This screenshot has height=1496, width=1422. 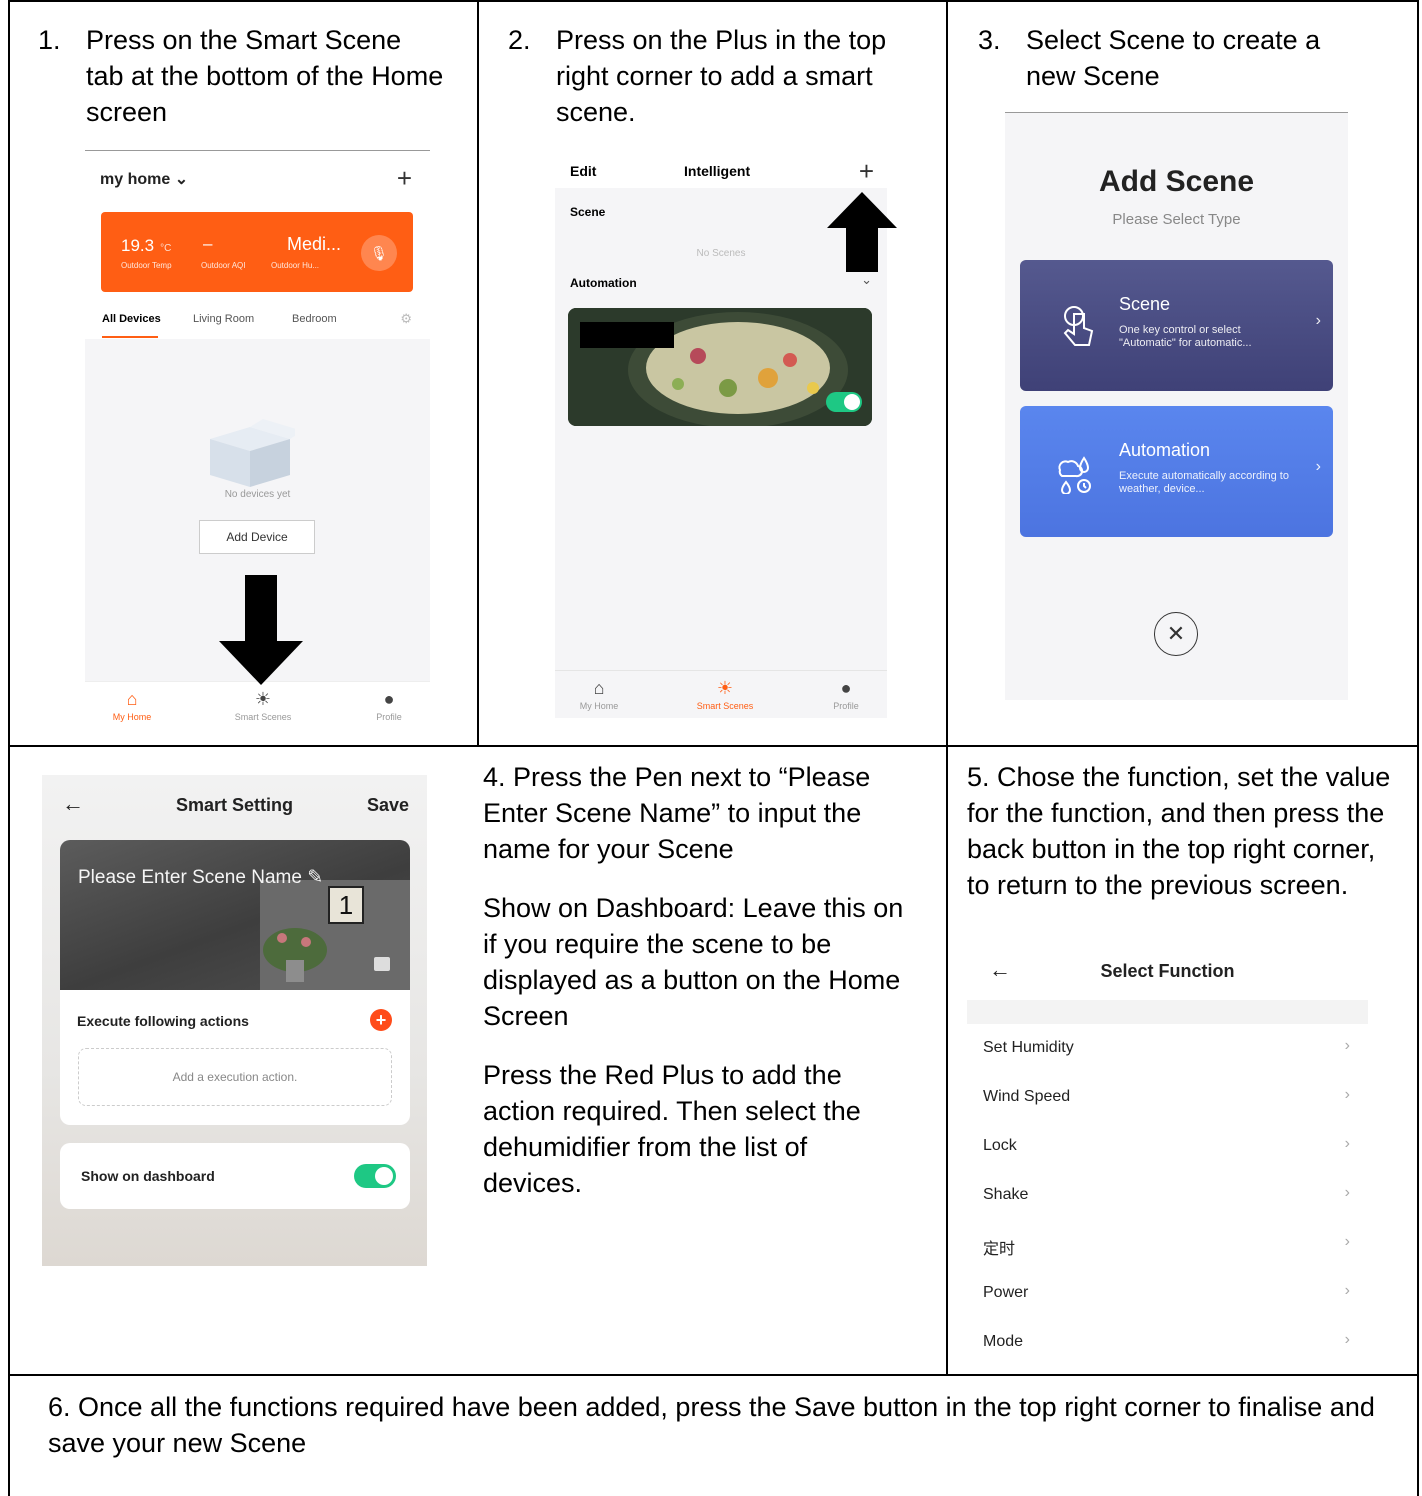 What do you see at coordinates (717, 171) in the screenshot?
I see `page-title: Intelligent` at bounding box center [717, 171].